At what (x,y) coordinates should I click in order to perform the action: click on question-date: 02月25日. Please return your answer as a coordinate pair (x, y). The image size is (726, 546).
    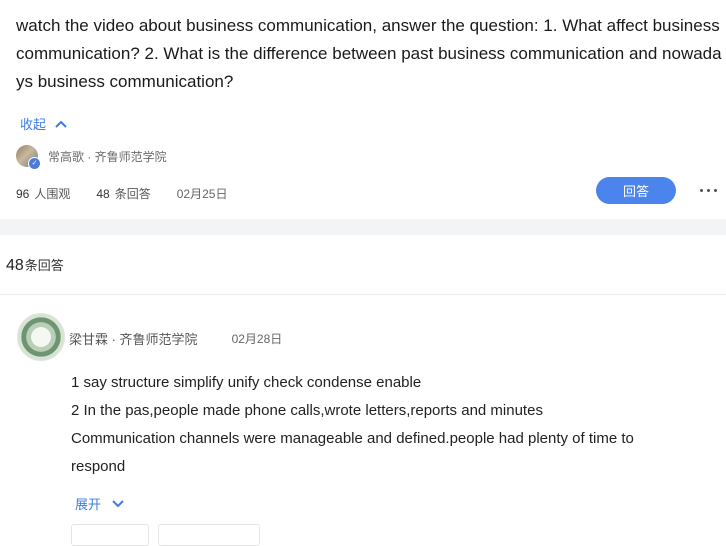
    Looking at the image, I should click on (202, 194).